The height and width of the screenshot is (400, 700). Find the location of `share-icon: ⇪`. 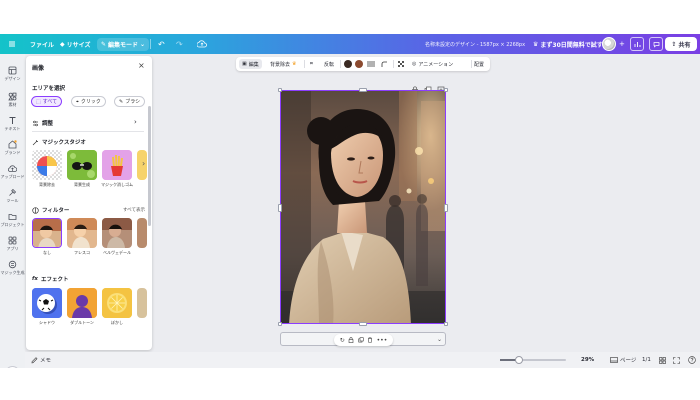

share-icon: ⇪ is located at coordinates (674, 44).